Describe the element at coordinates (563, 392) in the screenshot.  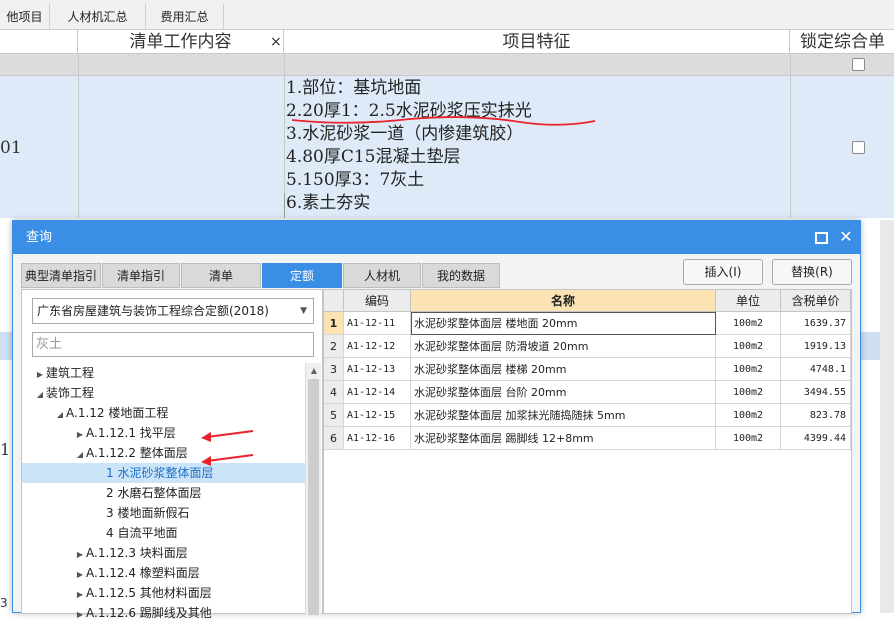
I see `row-name: 水泥砂浆整体面层 台阶 20mm` at that location.